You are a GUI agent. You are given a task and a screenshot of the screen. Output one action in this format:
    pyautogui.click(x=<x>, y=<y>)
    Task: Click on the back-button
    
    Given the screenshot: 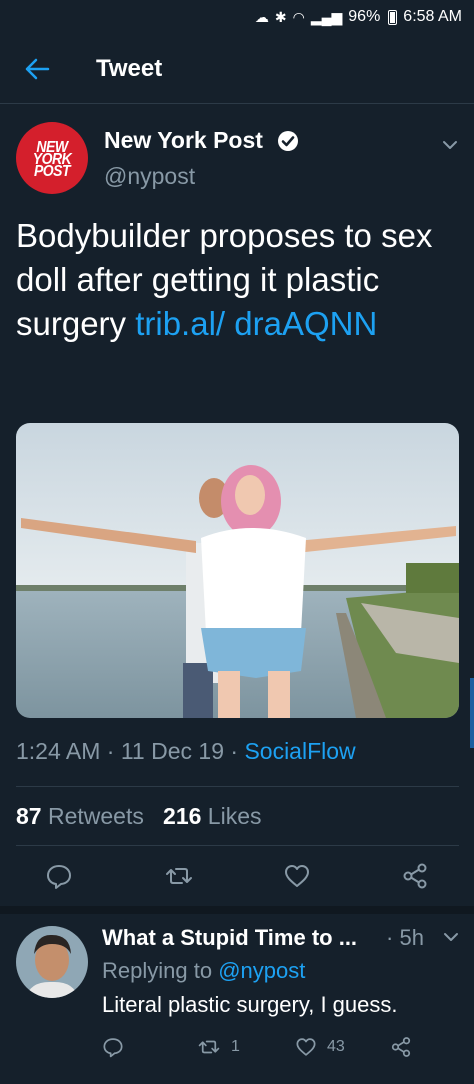 What is the action you would take?
    pyautogui.click(x=37, y=69)
    